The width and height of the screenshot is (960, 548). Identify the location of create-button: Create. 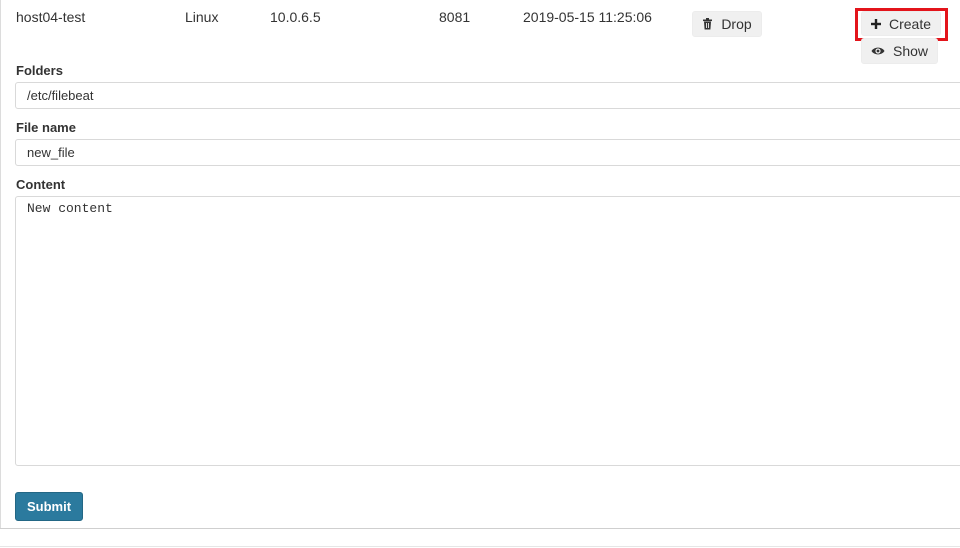
(901, 23).